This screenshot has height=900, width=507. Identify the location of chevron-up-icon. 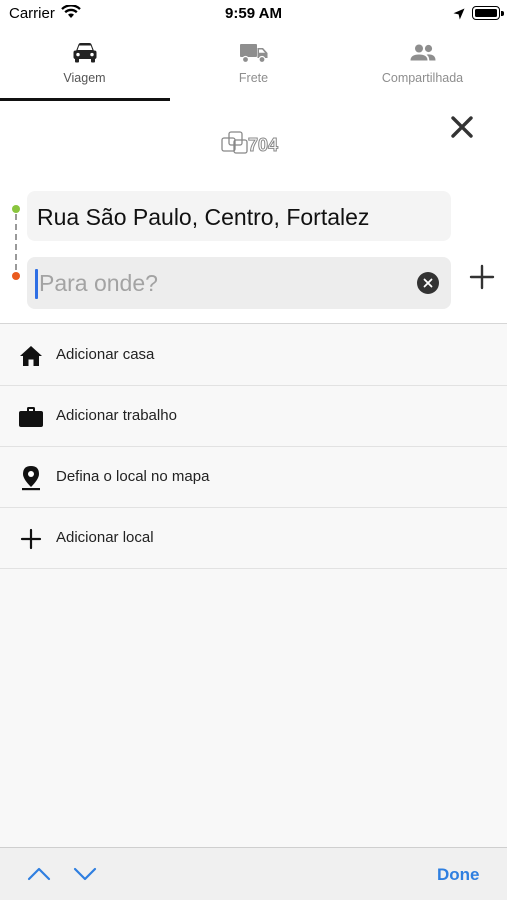
(39, 874).